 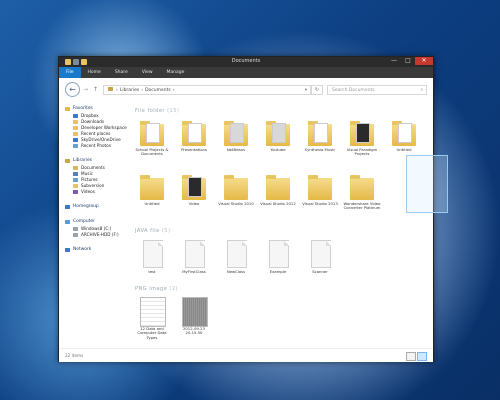 I want to click on minimize-button: —, so click(x=394, y=61).